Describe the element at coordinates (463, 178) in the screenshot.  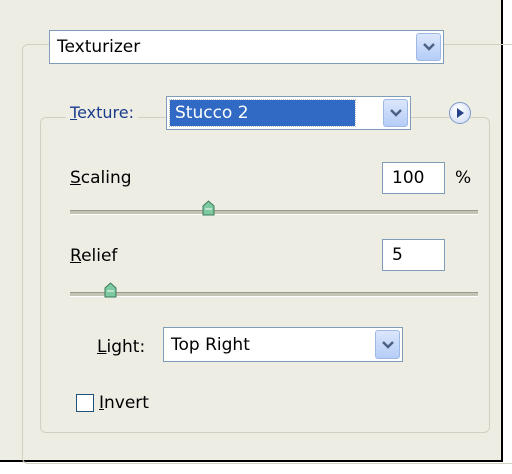
I see `scaling-unit: %` at that location.